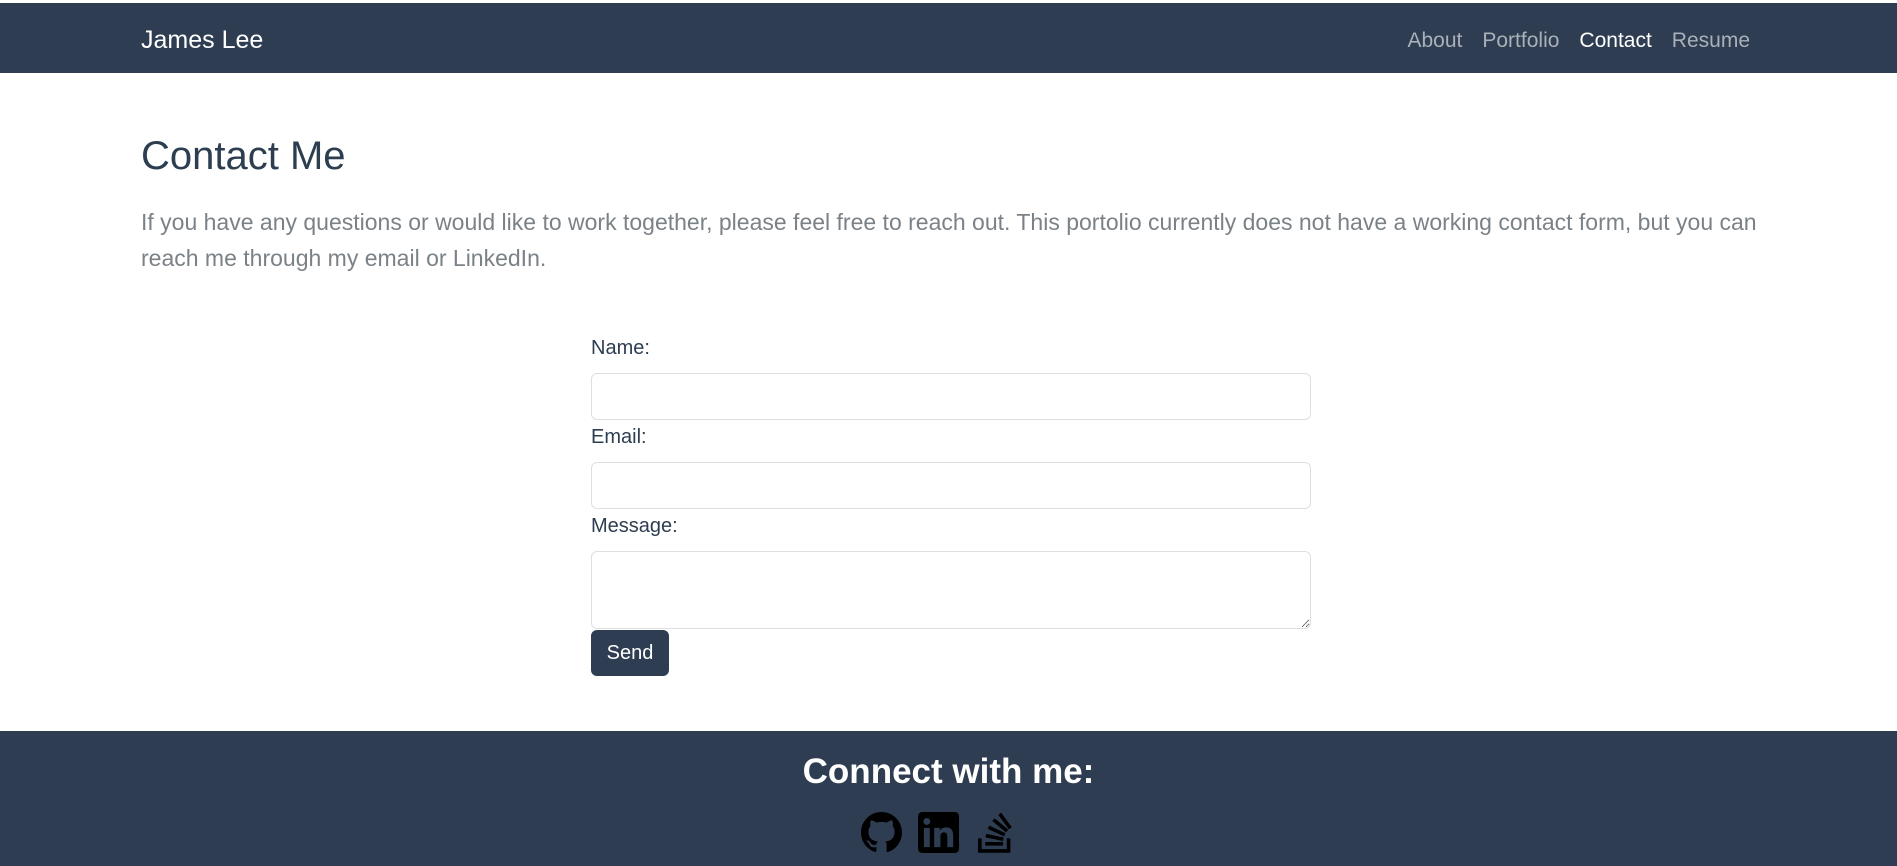  I want to click on message-label: Message:, so click(634, 526).